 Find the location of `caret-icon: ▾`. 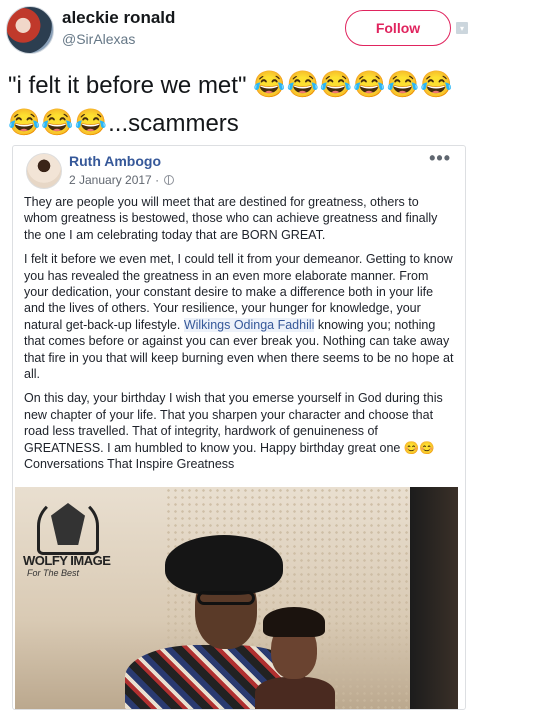

caret-icon: ▾ is located at coordinates (462, 28).